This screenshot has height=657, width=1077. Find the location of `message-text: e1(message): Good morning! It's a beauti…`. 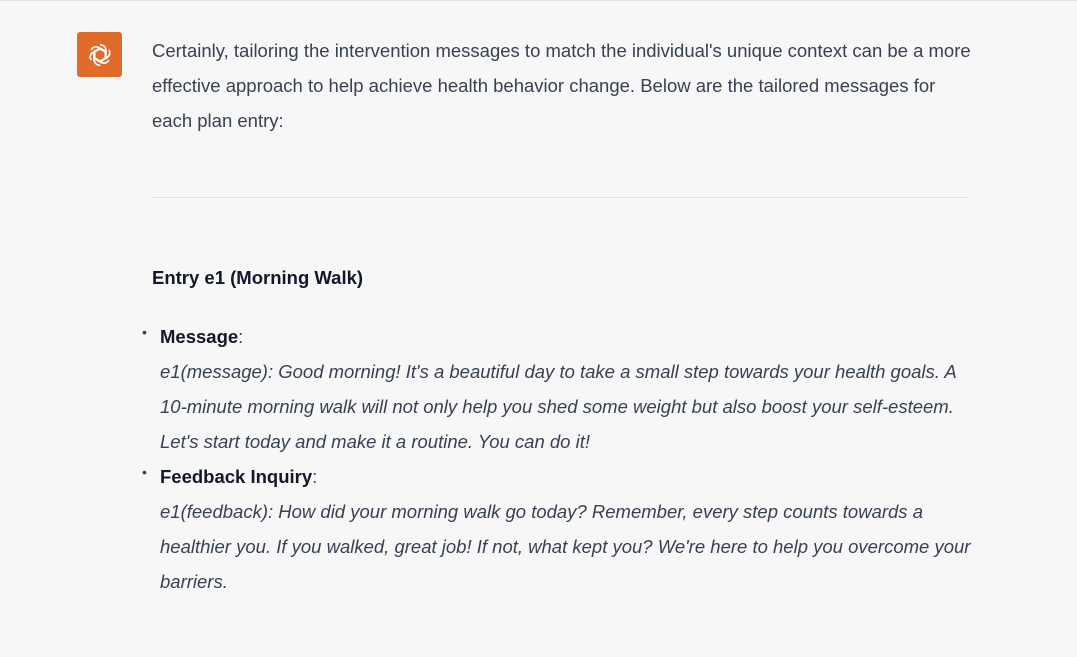

message-text: e1(message): Good morning! It's a beauti… is located at coordinates (558, 406).